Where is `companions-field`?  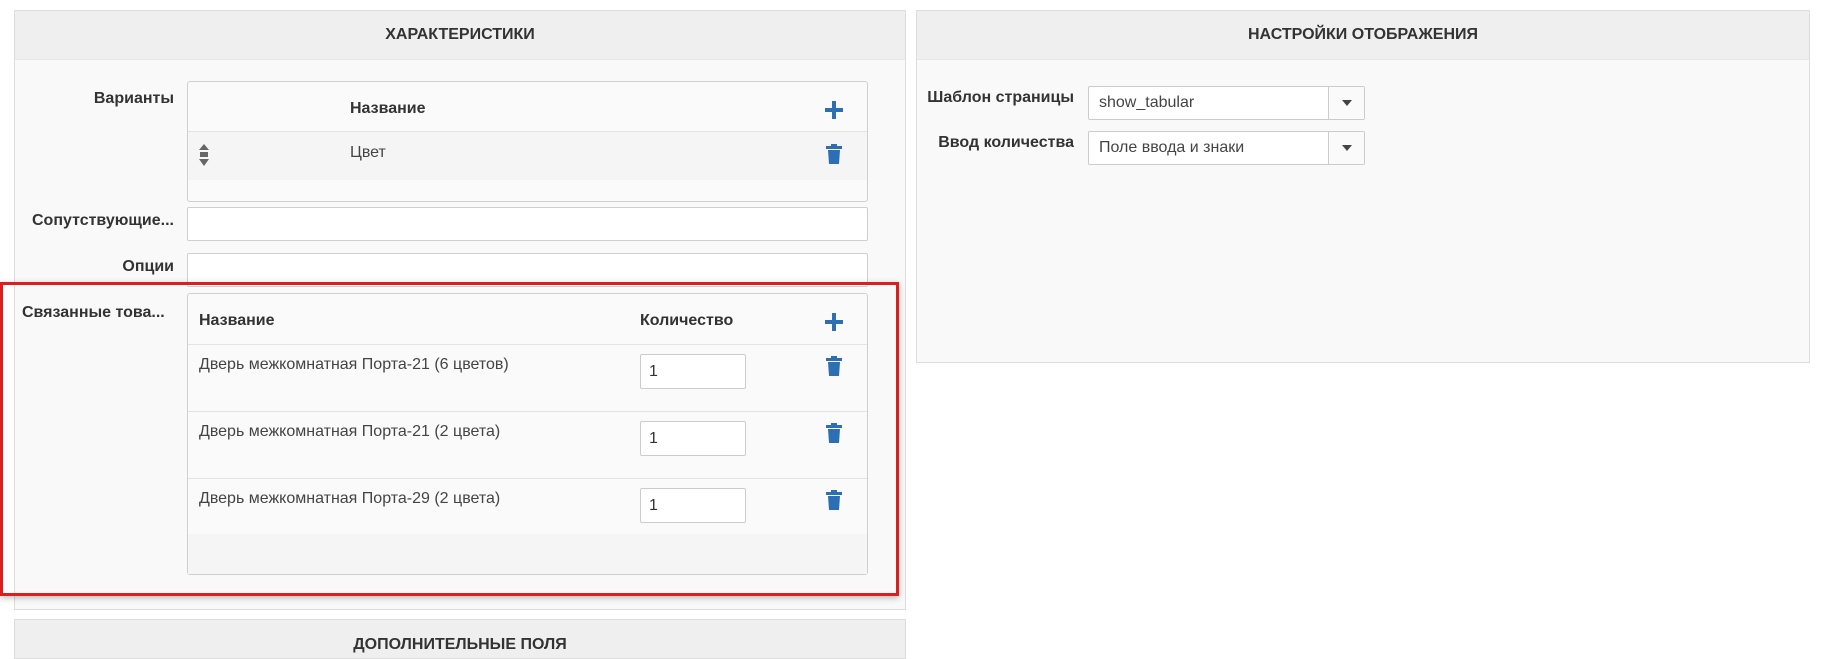 companions-field is located at coordinates (527, 224).